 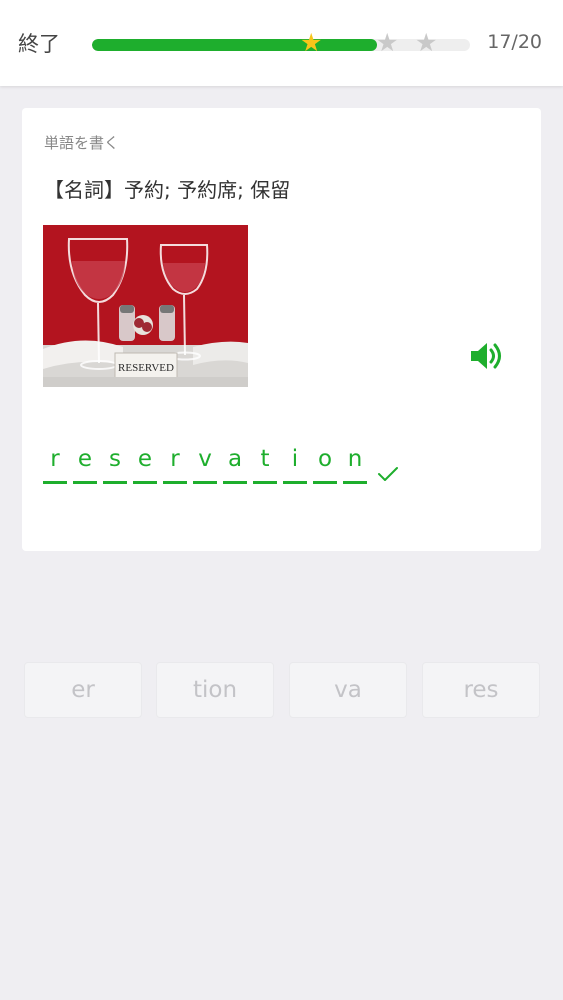 I want to click on word-illustration: RESERVED, so click(x=145, y=306).